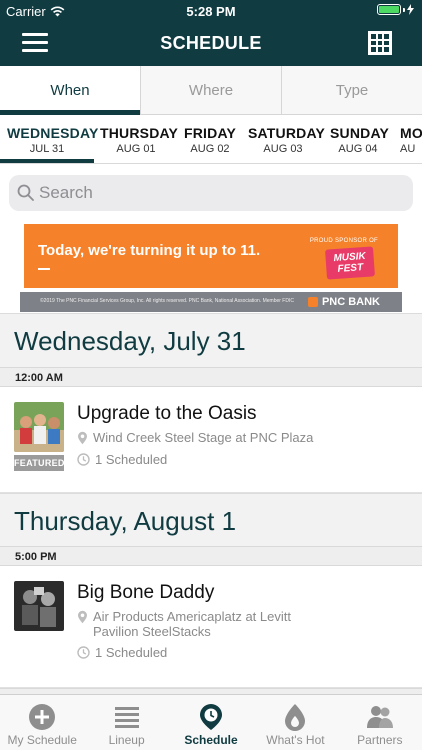 This screenshot has width=422, height=750. Describe the element at coordinates (343, 241) in the screenshot. I see `ad-sponsor-text: PROUD SPONSOR OF` at that location.